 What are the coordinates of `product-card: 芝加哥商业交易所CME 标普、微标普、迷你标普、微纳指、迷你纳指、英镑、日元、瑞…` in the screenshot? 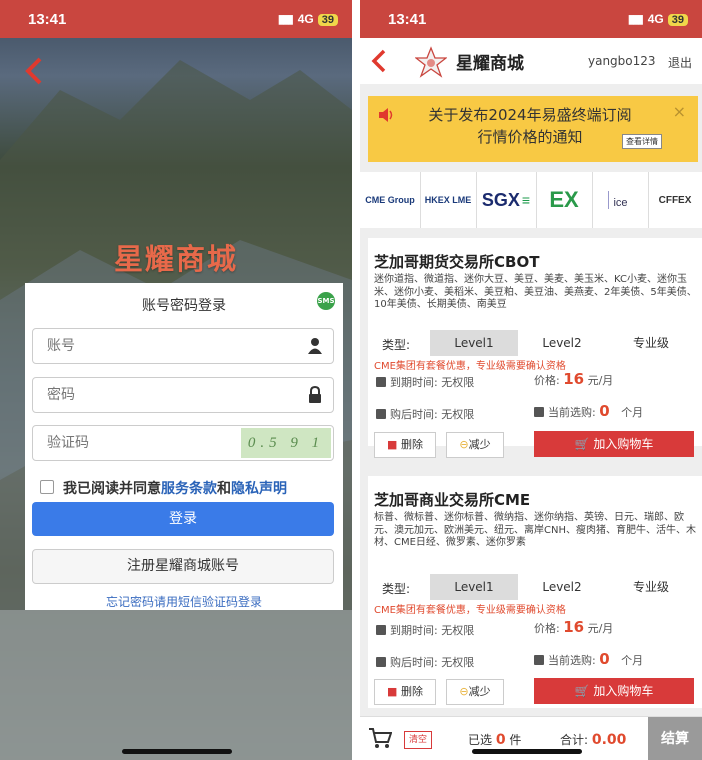 It's located at (535, 592).